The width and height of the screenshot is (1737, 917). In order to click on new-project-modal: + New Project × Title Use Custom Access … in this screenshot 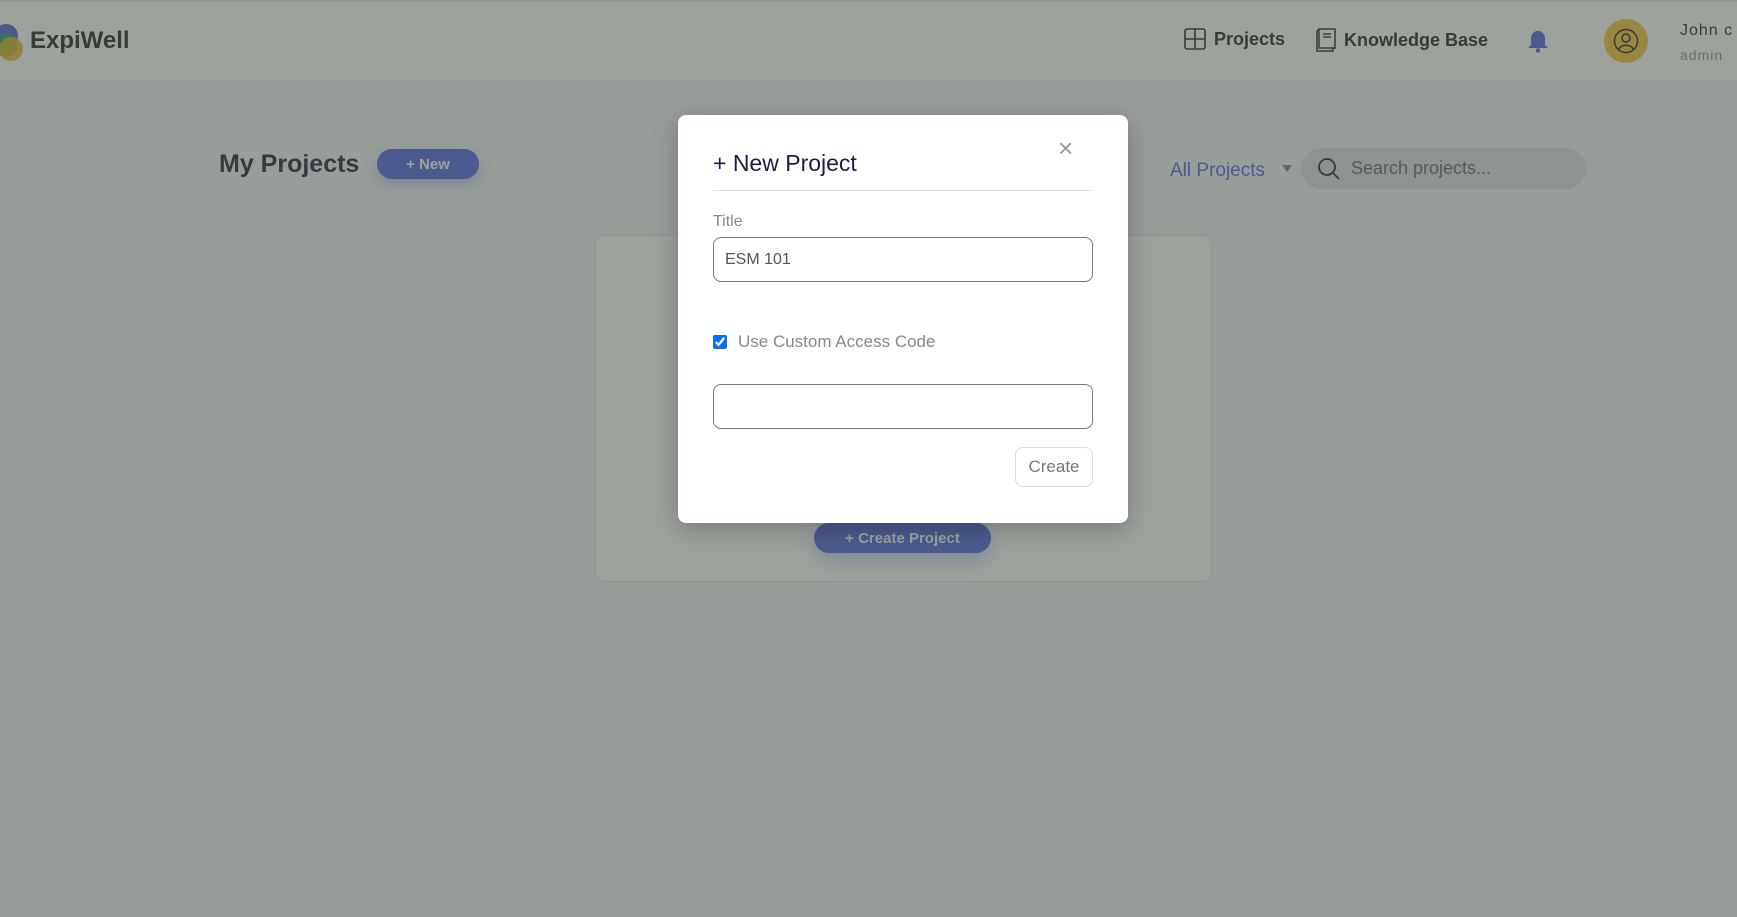, I will do `click(903, 319)`.